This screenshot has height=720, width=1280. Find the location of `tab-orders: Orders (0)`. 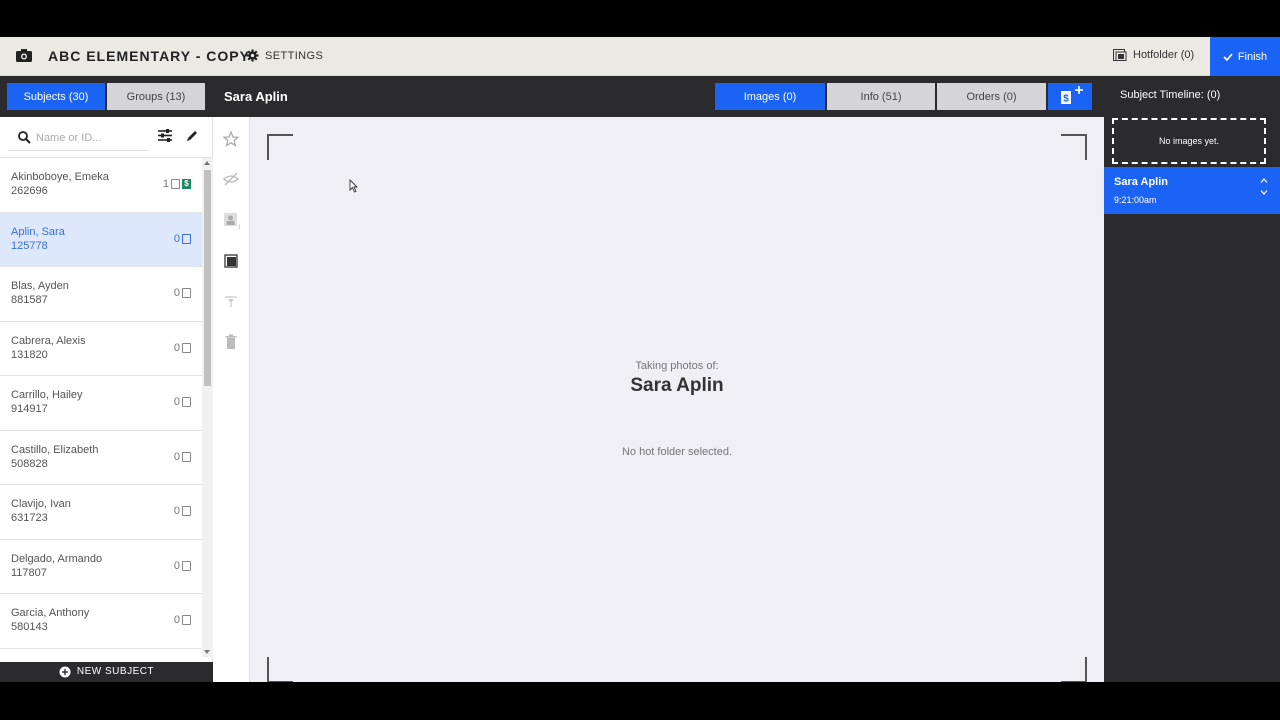

tab-orders: Orders (0) is located at coordinates (991, 96).